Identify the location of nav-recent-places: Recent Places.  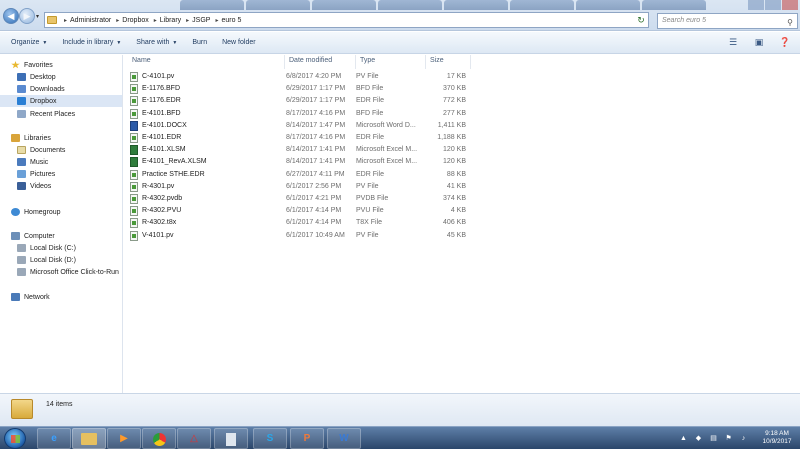
(69, 114).